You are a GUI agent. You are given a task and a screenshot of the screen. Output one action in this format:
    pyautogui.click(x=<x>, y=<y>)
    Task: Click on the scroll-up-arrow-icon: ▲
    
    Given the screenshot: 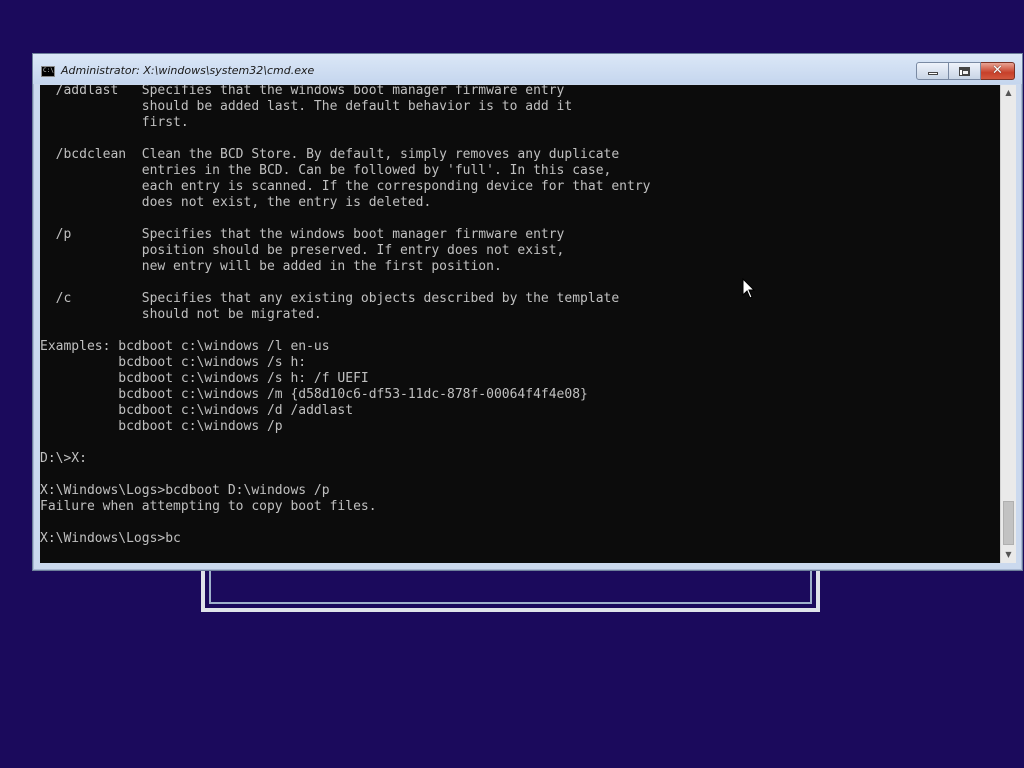 What is the action you would take?
    pyautogui.click(x=1008, y=93)
    